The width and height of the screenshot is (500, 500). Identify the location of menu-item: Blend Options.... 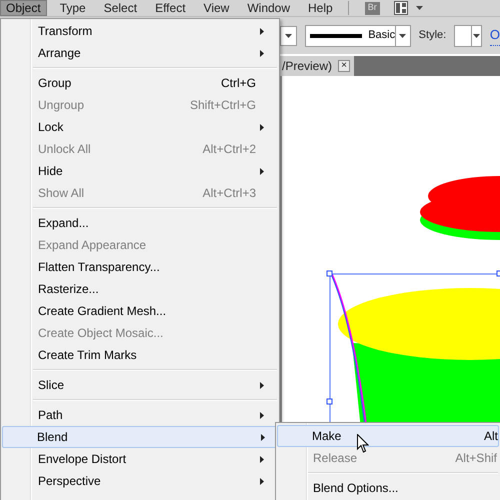
(388, 488).